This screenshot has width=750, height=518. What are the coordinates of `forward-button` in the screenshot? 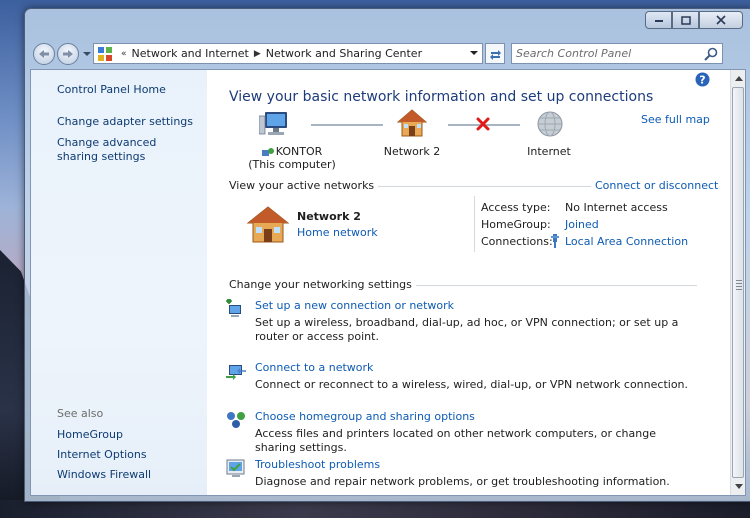 It's located at (68, 54).